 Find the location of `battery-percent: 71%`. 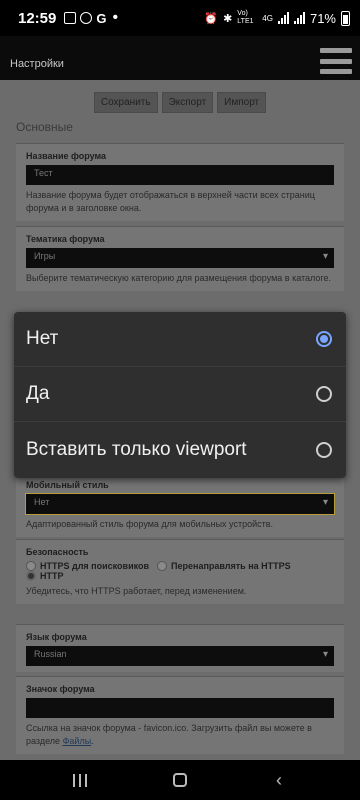

battery-percent: 71% is located at coordinates (322, 18).